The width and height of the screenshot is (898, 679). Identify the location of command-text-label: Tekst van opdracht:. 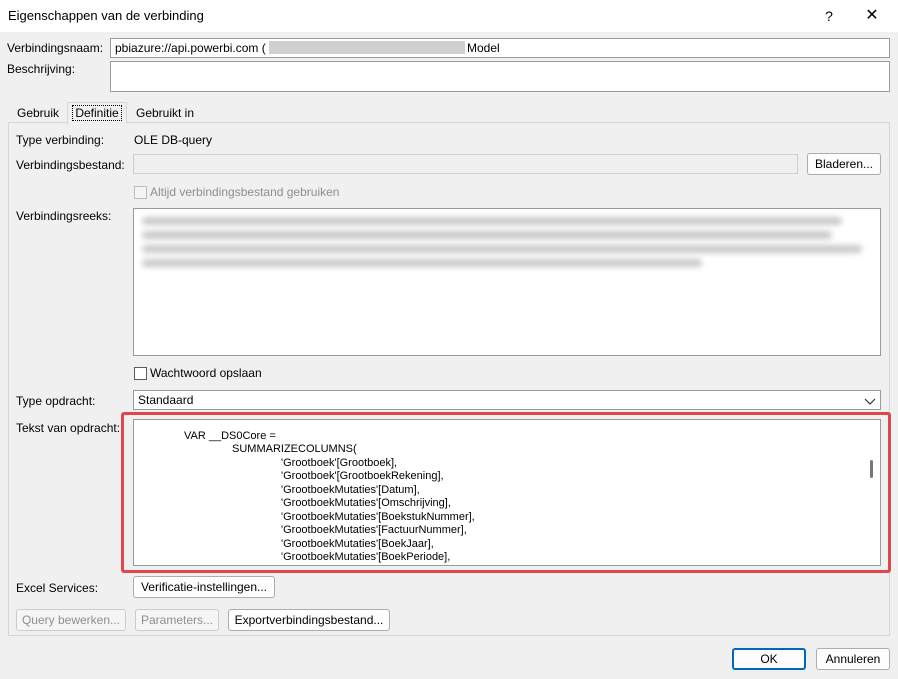
(68, 428).